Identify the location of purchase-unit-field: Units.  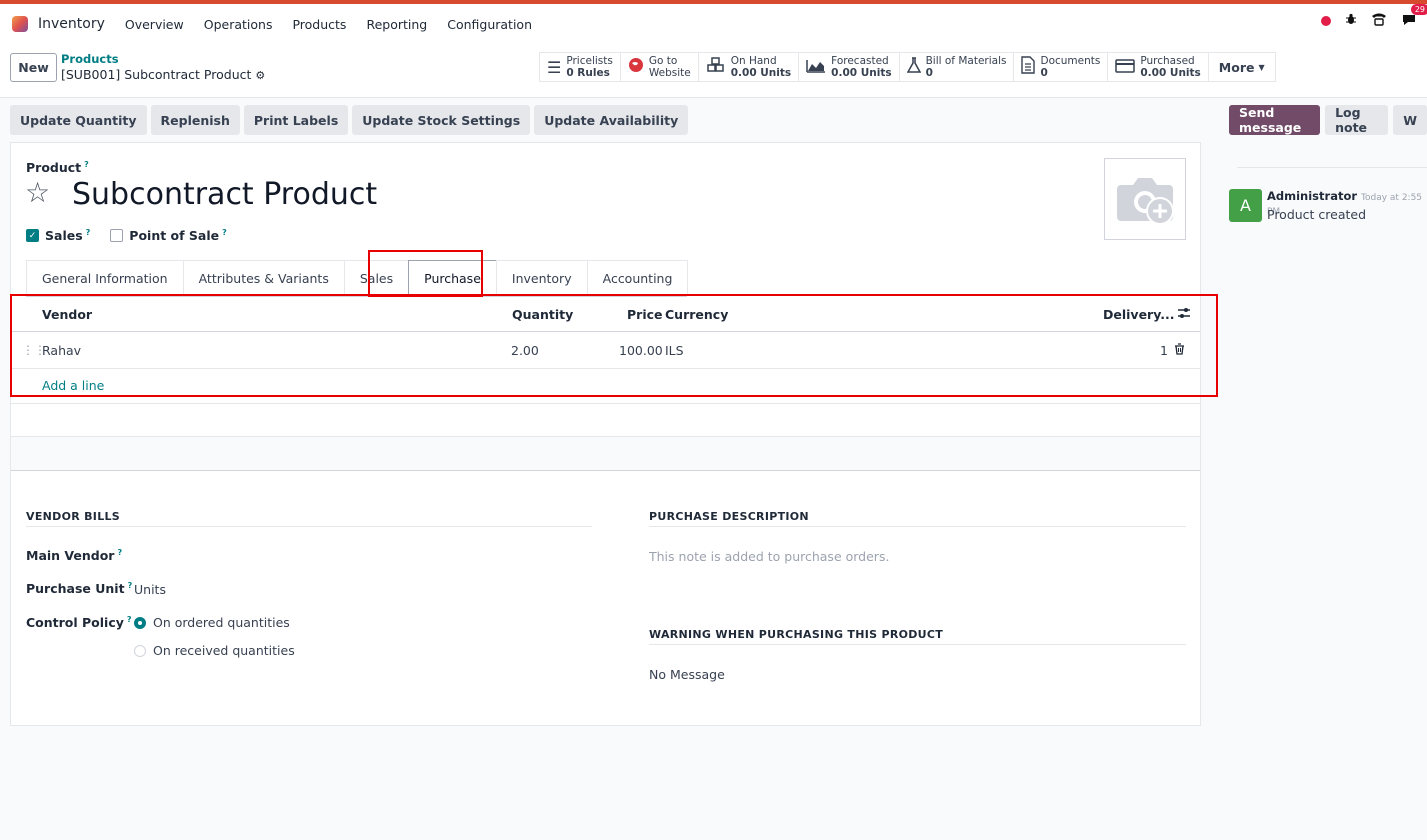
(150, 589).